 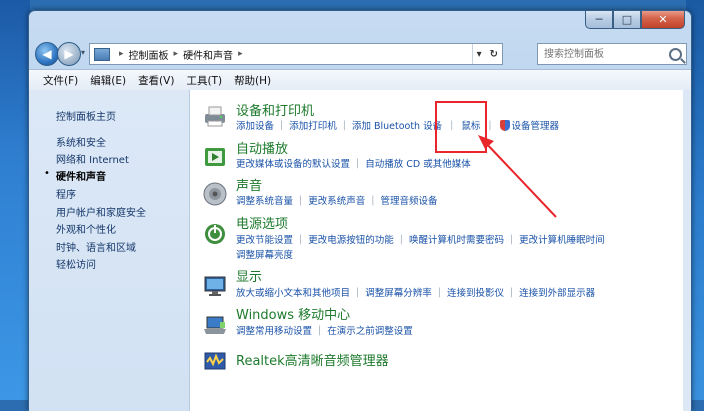 What do you see at coordinates (252, 80) in the screenshot?
I see `menu-help: 帮助(H)` at bounding box center [252, 80].